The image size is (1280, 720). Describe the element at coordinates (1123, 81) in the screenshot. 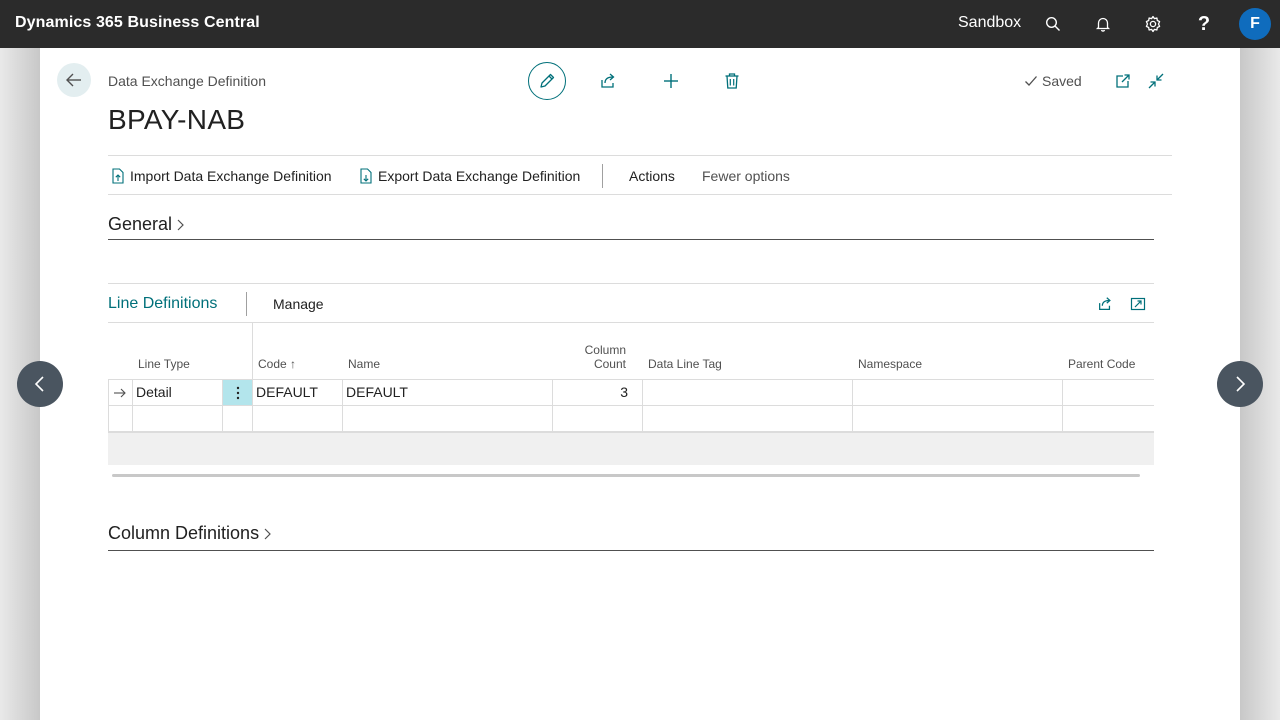

I see `open-in-new-window-icon` at that location.